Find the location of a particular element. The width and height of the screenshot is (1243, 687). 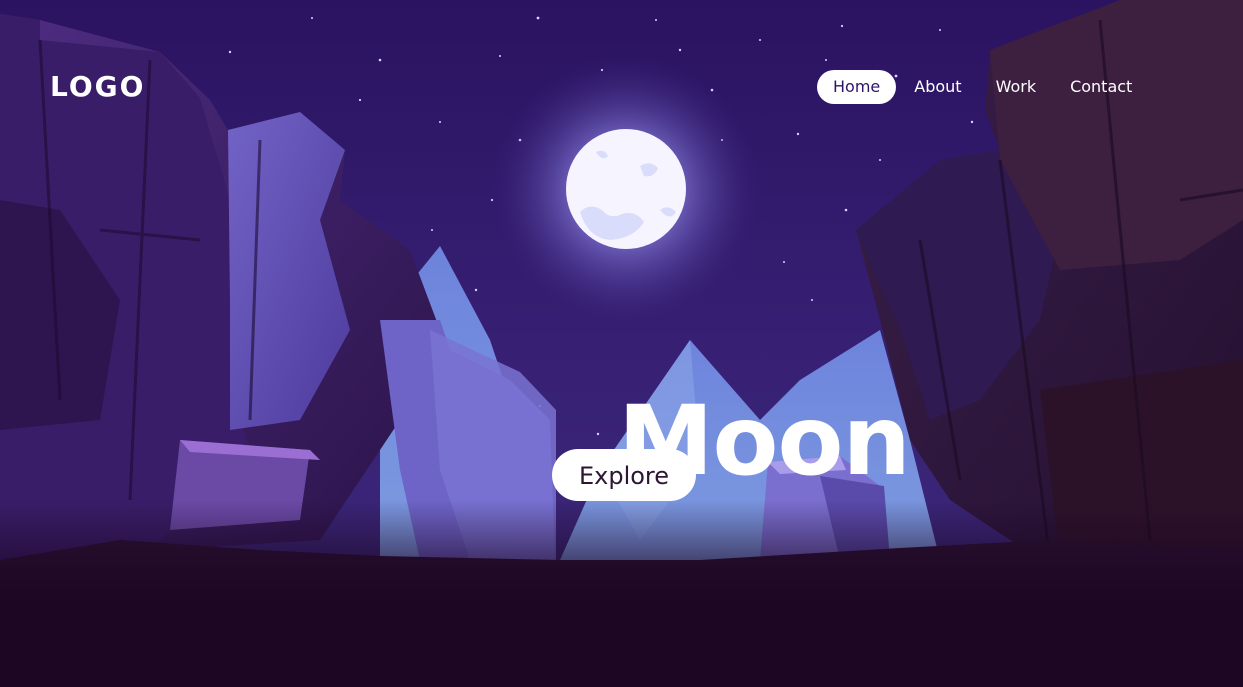

main-nav: Home About Work Contact is located at coordinates (982, 87).